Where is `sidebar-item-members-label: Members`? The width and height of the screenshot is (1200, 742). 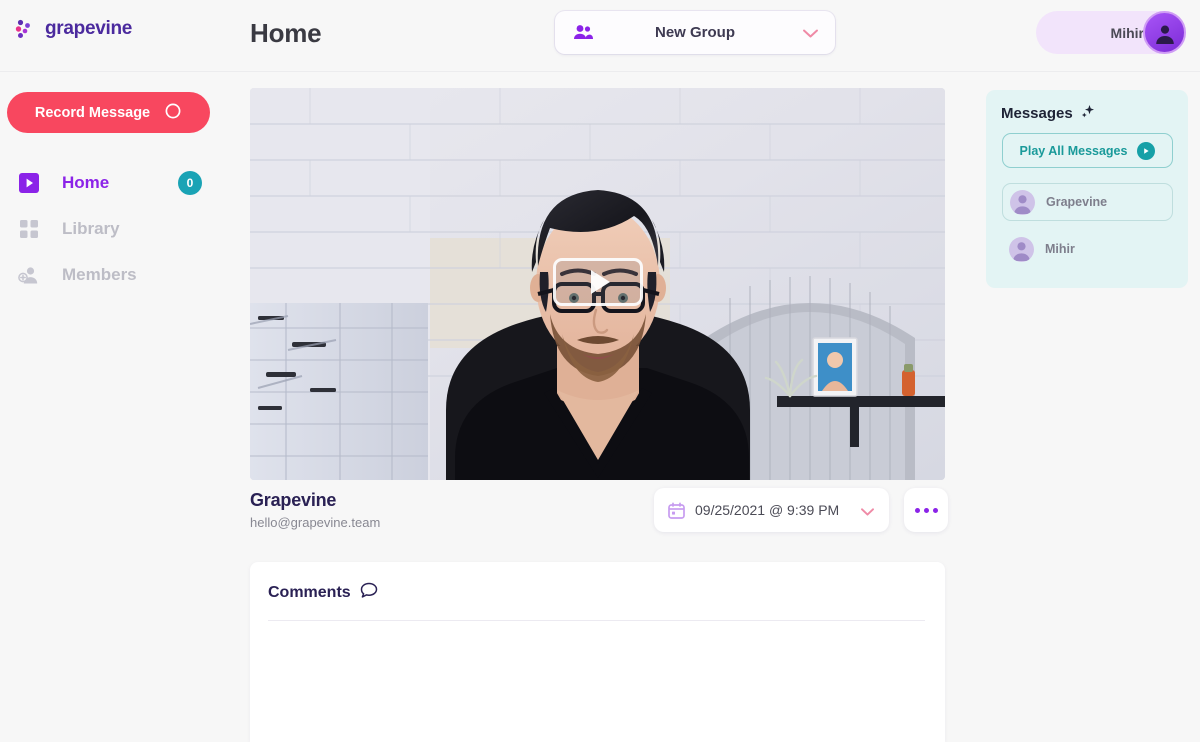
sidebar-item-members-label: Members is located at coordinates (99, 274).